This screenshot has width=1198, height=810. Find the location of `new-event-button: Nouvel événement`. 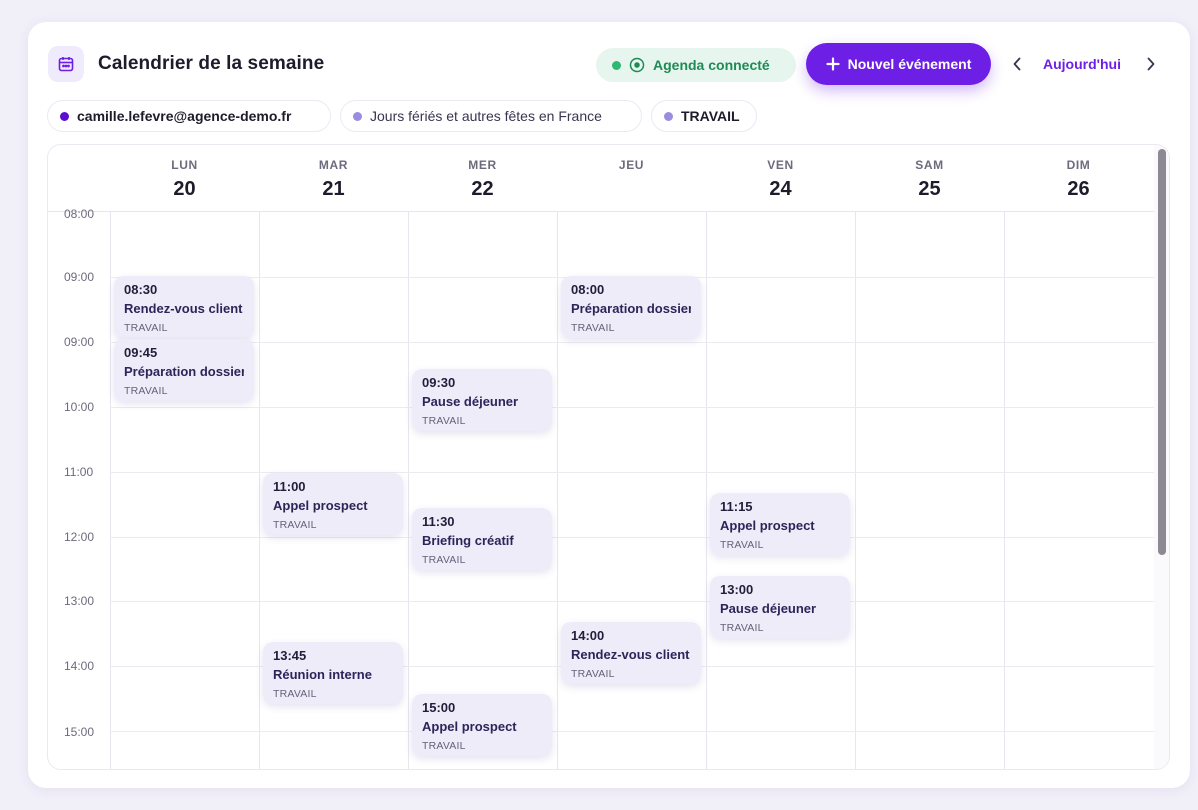

new-event-button: Nouvel événement is located at coordinates (898, 64).